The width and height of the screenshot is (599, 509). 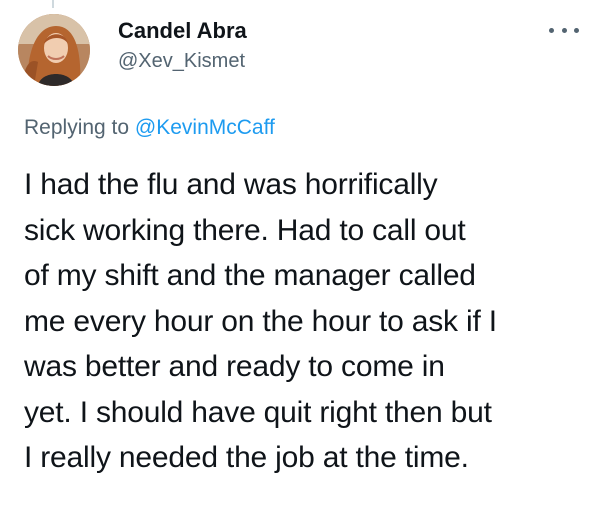 I want to click on thread-connector-line, so click(x=53, y=4).